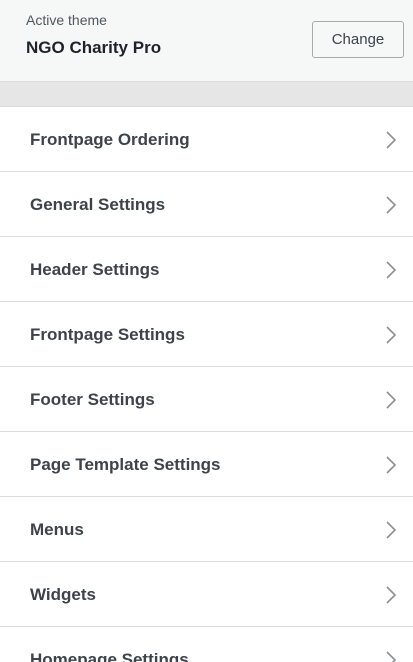 The image size is (413, 662). I want to click on section-frontpage-ordering: Frontpage Ordering, so click(206, 139).